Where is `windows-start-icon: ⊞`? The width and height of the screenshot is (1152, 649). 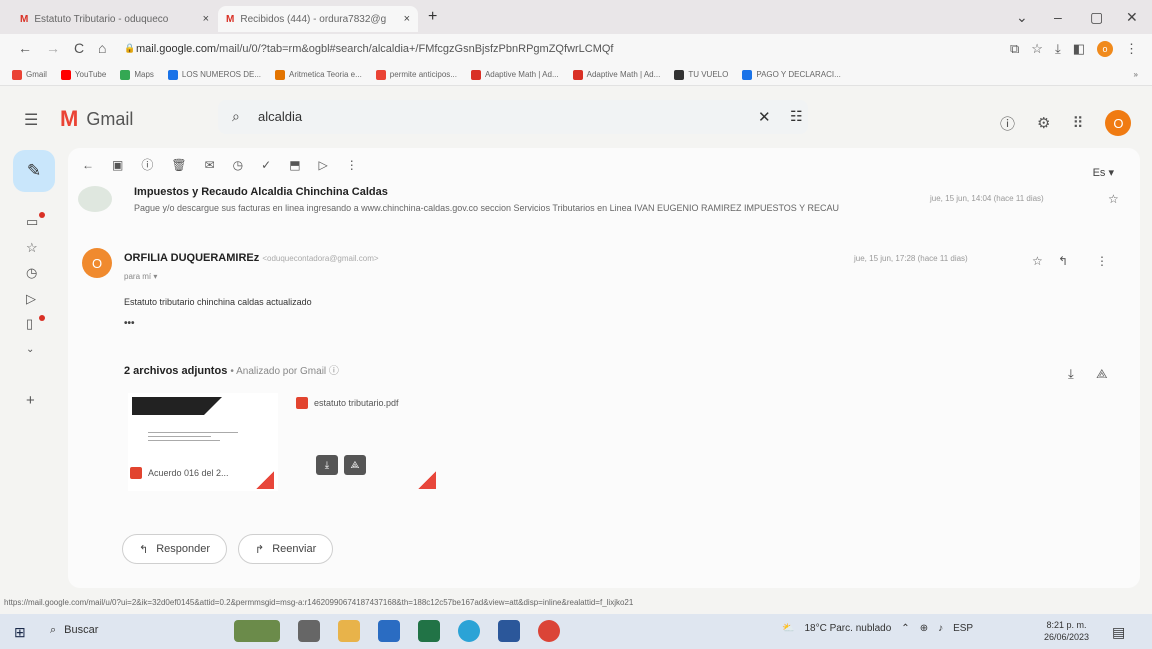
windows-start-icon: ⊞ is located at coordinates (20, 632).